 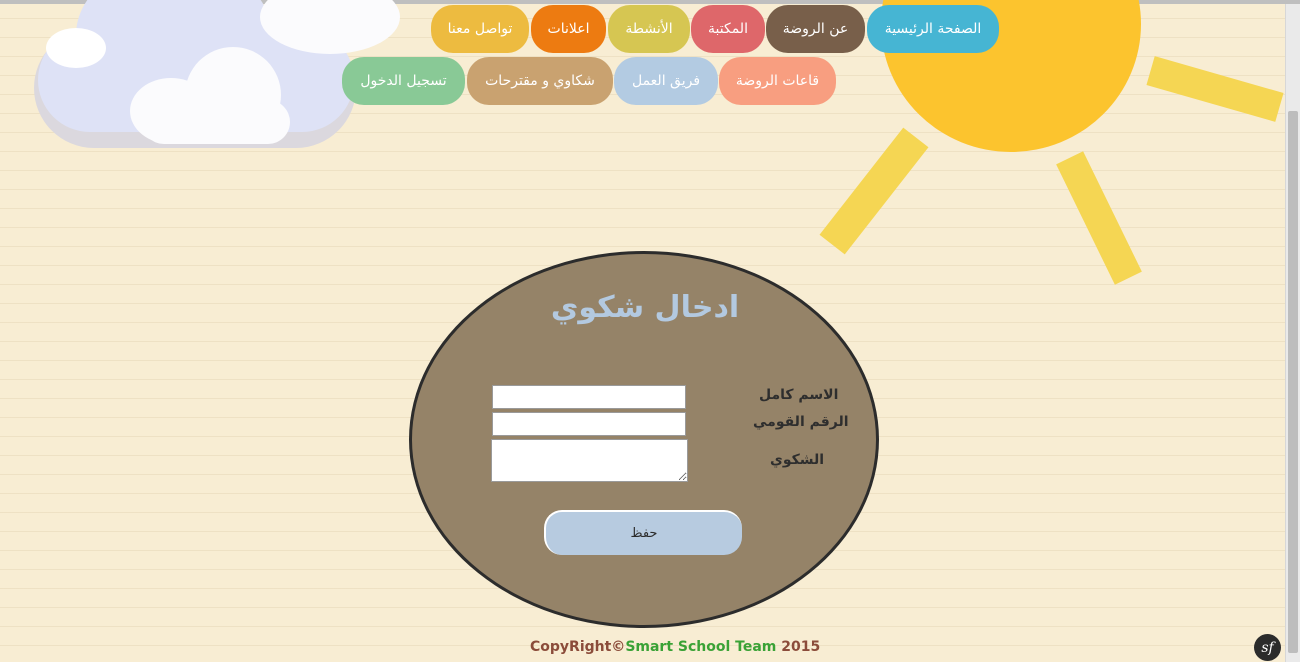 I want to click on nav-activities: الأنشطة, so click(x=649, y=29).